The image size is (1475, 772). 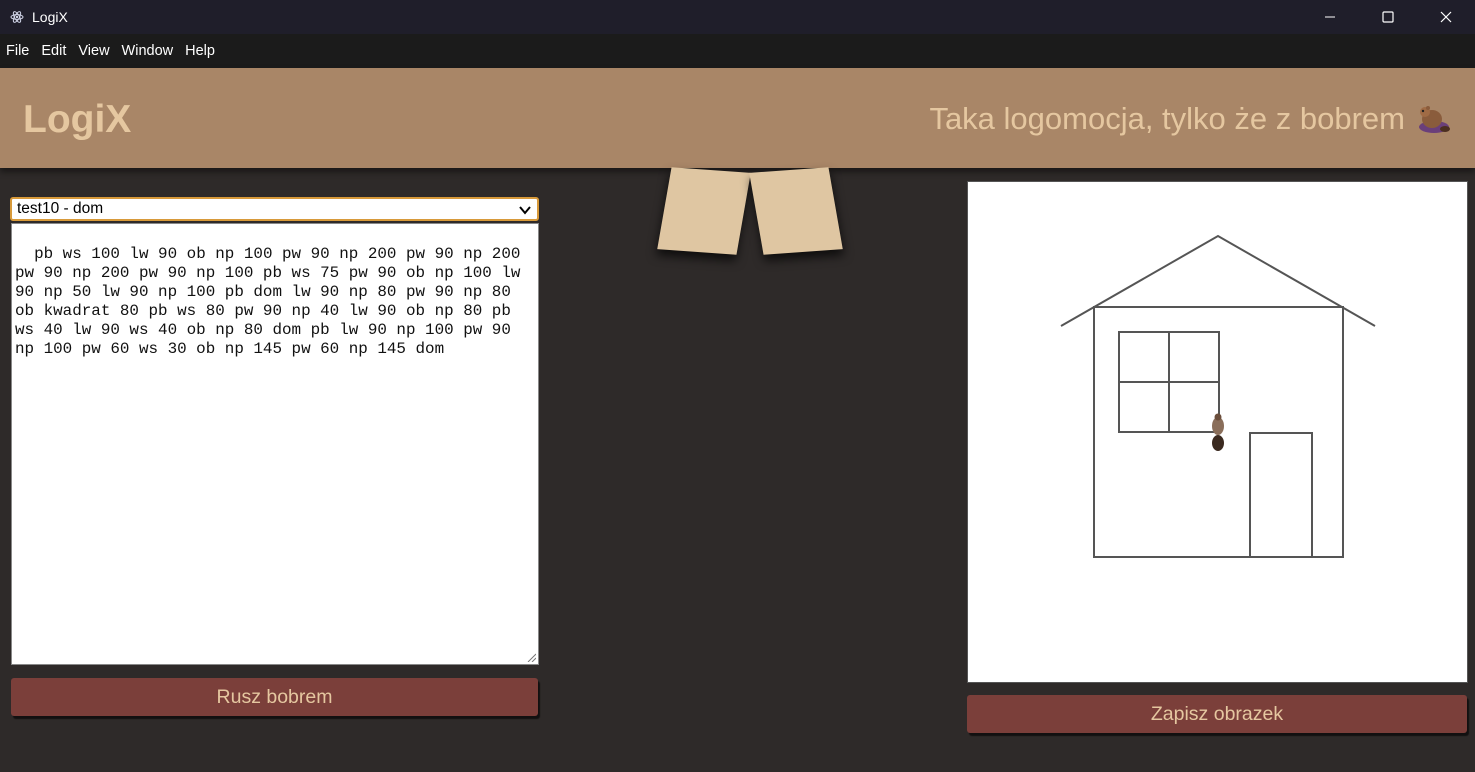 I want to click on tagline-text: Taka logomocja, tylko że z bobrem, so click(x=1167, y=118).